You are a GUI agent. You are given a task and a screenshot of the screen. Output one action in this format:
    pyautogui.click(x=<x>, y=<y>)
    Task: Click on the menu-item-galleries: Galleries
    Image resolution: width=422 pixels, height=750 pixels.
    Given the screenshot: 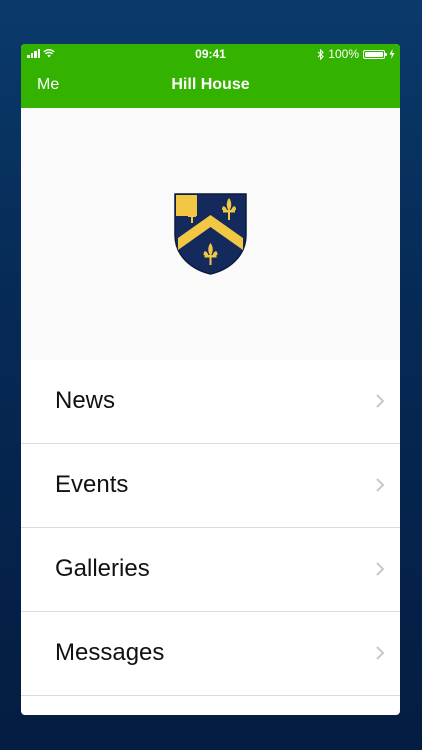 What is the action you would take?
    pyautogui.click(x=210, y=570)
    